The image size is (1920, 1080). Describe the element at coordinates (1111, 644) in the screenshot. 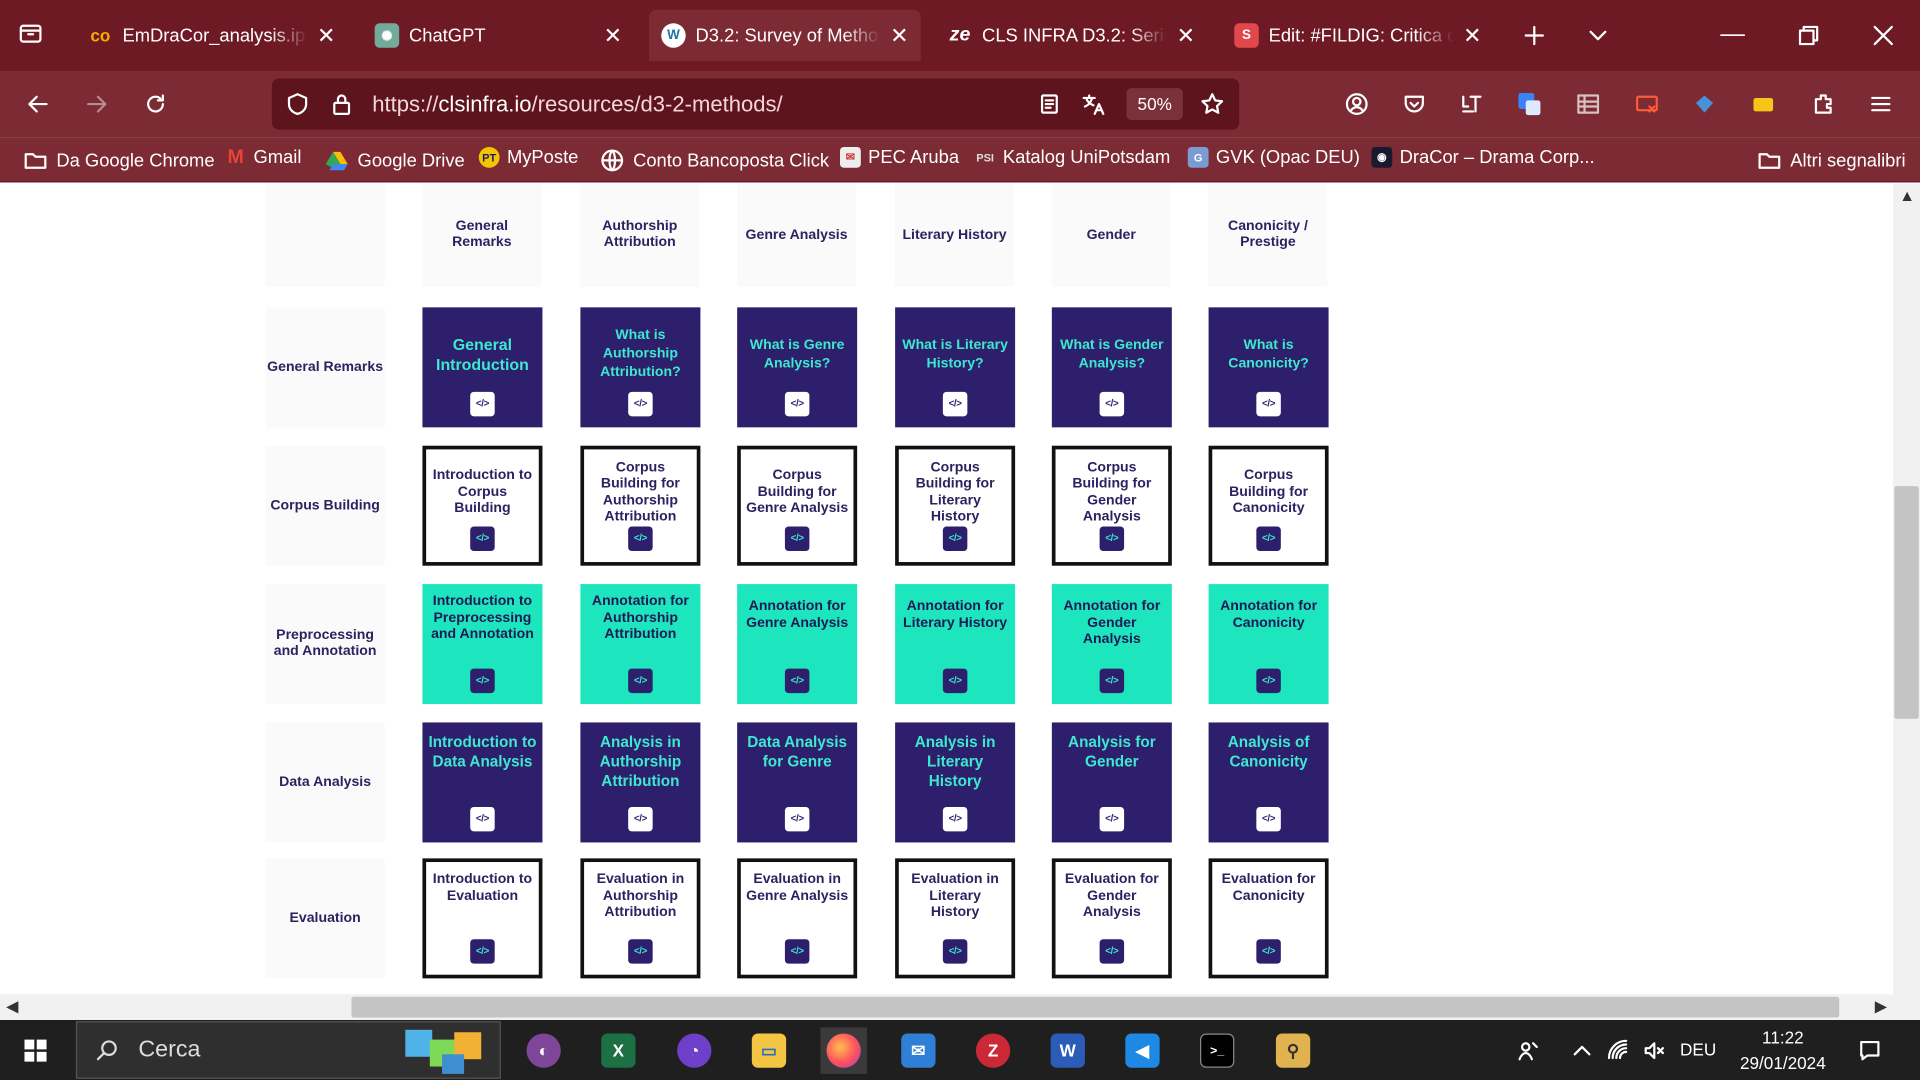

I see `method-card: Annotation for Gender Analysis </>` at that location.